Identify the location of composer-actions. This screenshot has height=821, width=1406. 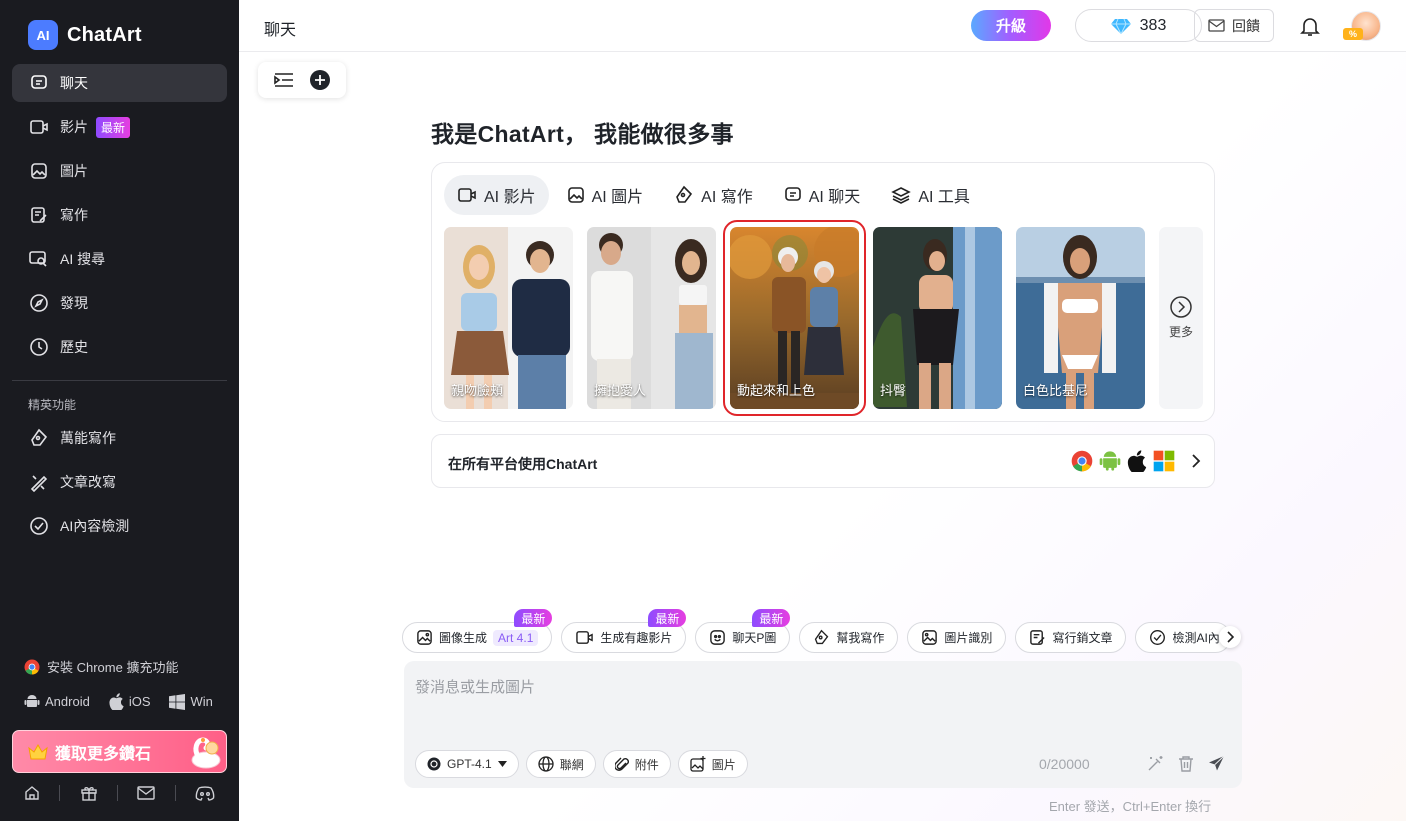
(1186, 763).